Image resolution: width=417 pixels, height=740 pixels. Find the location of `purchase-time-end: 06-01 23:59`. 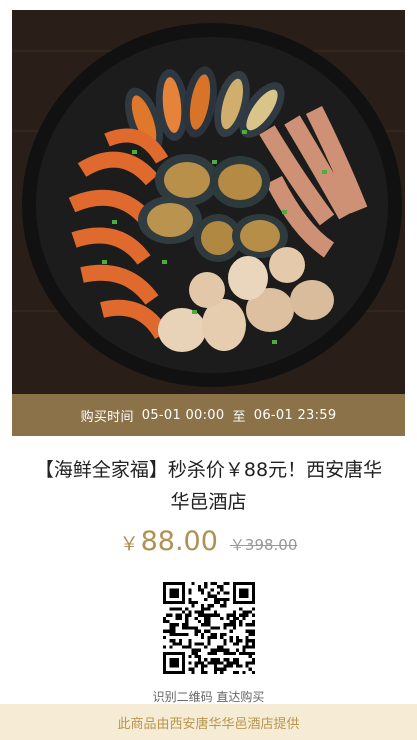

purchase-time-end: 06-01 23:59 is located at coordinates (295, 415).